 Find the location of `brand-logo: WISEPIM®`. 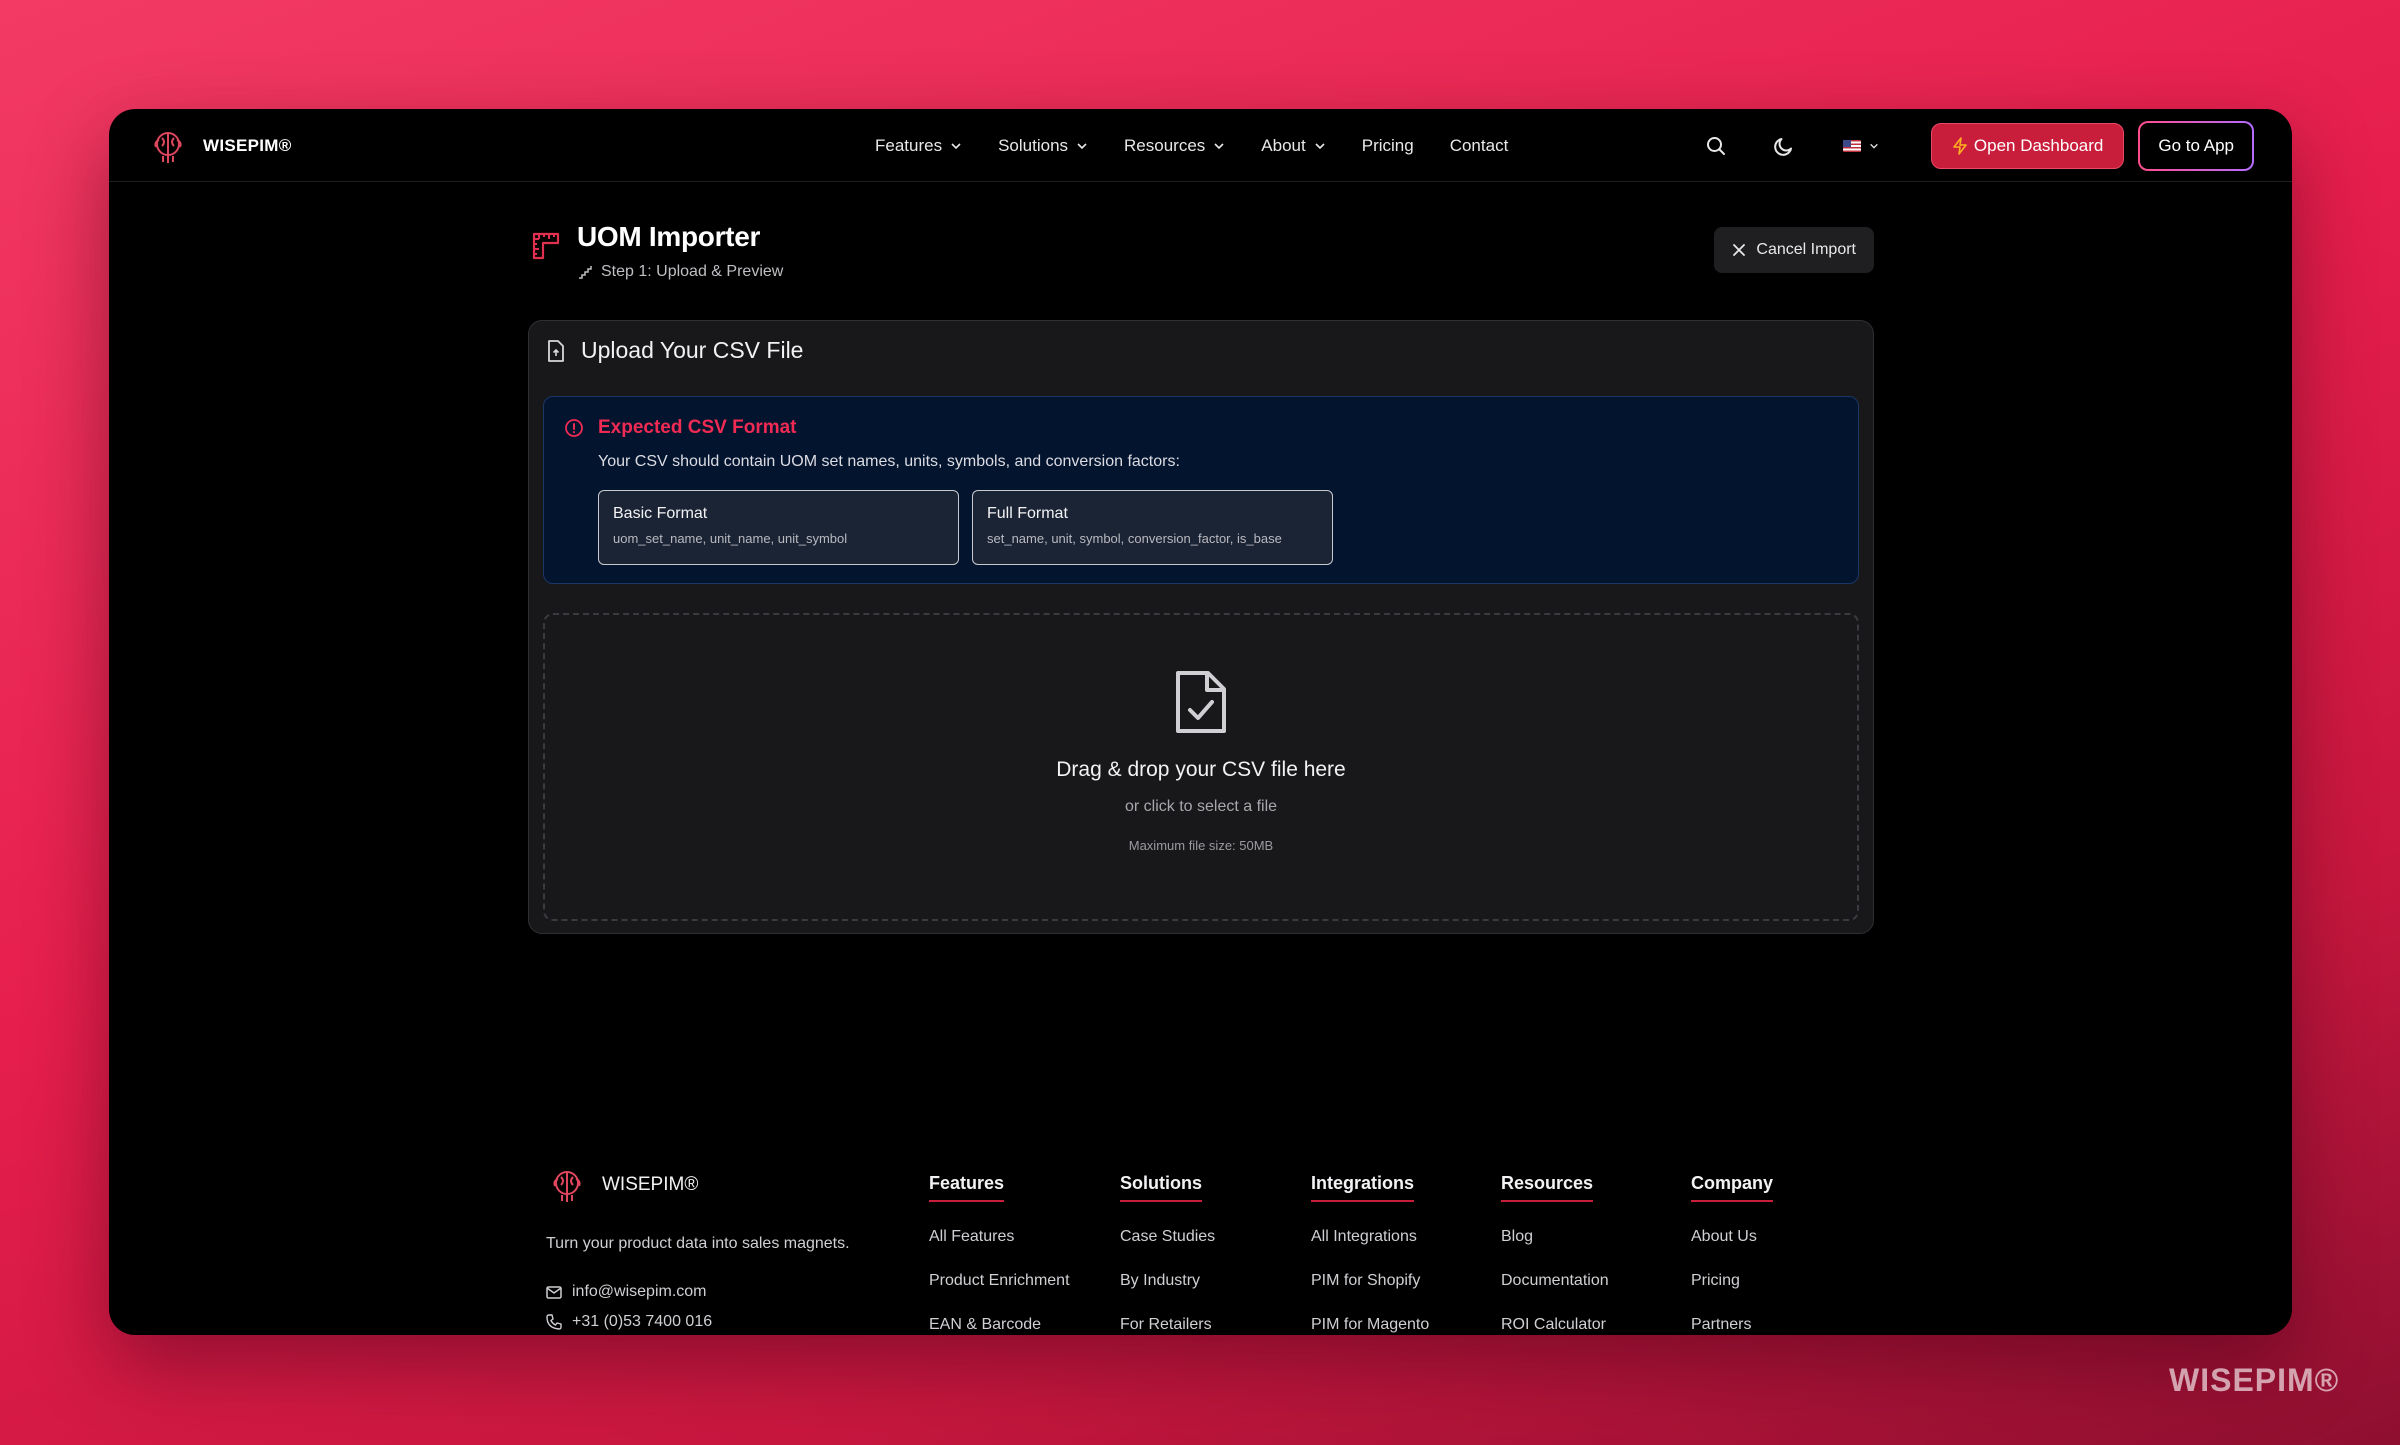

brand-logo: WISEPIM® is located at coordinates (219, 146).